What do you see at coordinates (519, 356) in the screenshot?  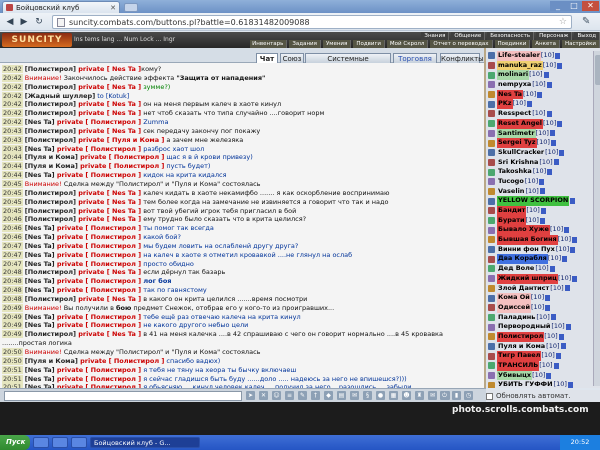 I see `player-name: Тигр Павел` at bounding box center [519, 356].